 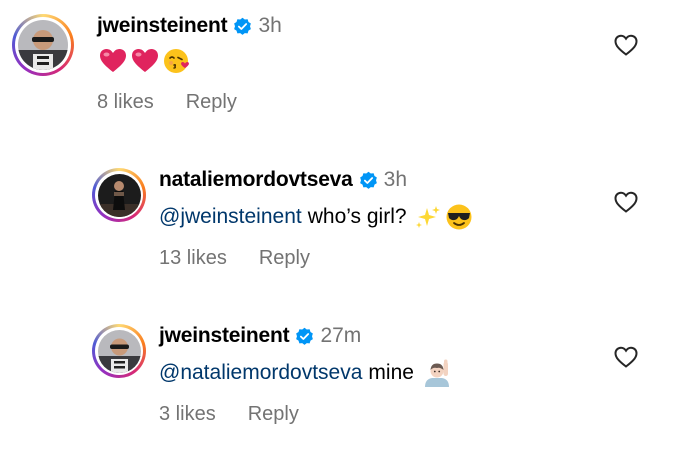 I want to click on comment-body: @nataliemordovtseva mine, so click(x=305, y=373).